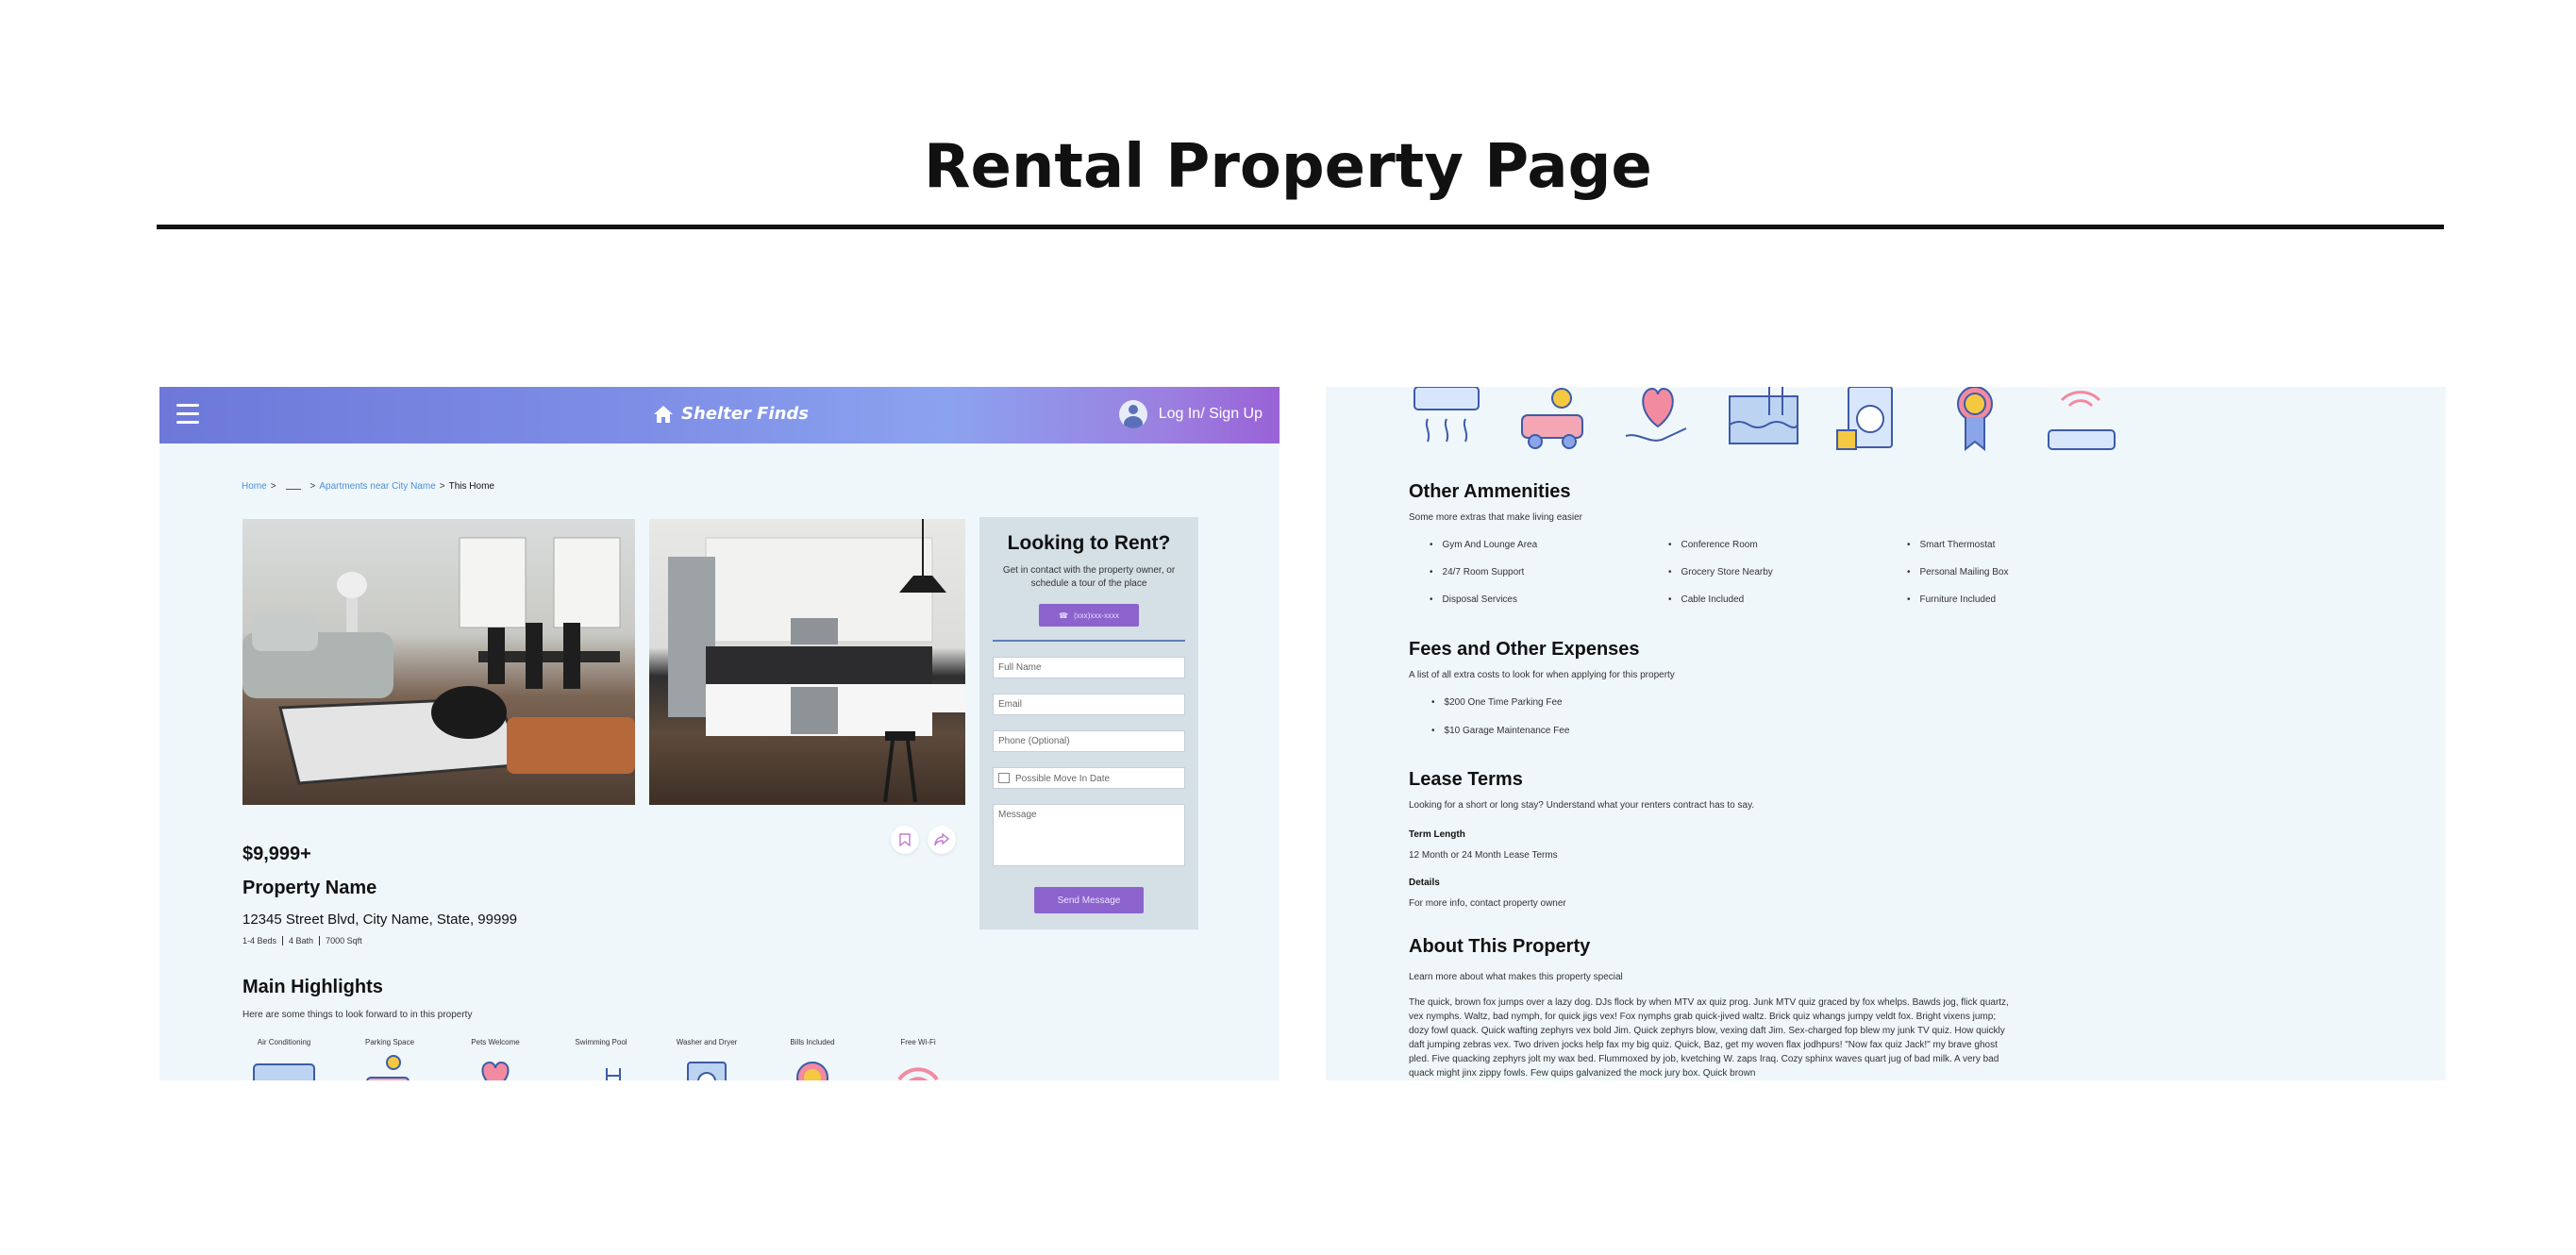 This screenshot has width=2576, height=1255. What do you see at coordinates (1524, 649) in the screenshot?
I see `fees-title: Fees and Other Expenses` at bounding box center [1524, 649].